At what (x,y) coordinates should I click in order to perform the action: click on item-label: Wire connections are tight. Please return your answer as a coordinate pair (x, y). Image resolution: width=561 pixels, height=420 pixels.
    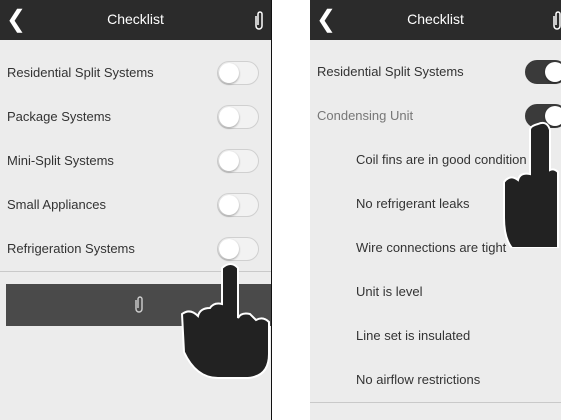
    Looking at the image, I should click on (431, 247).